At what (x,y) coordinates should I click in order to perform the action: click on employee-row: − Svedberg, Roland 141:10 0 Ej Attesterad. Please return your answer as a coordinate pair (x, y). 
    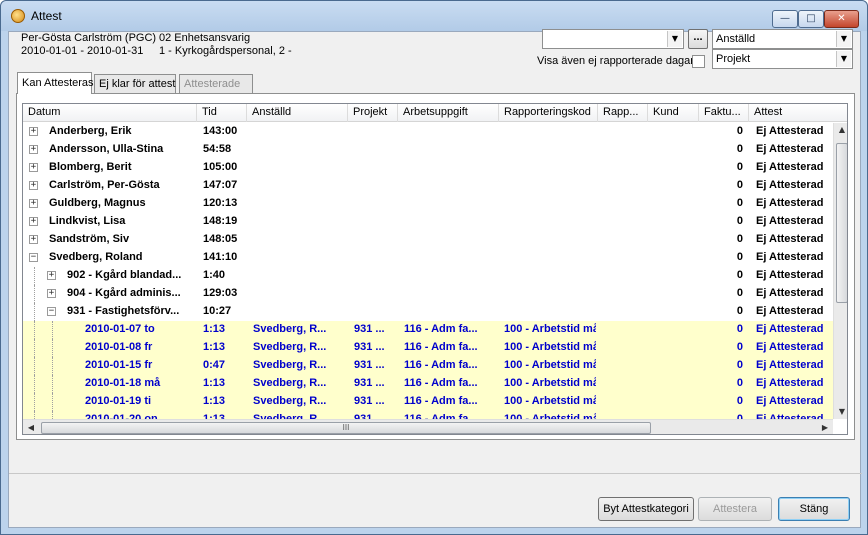
    Looking at the image, I should click on (428, 258).